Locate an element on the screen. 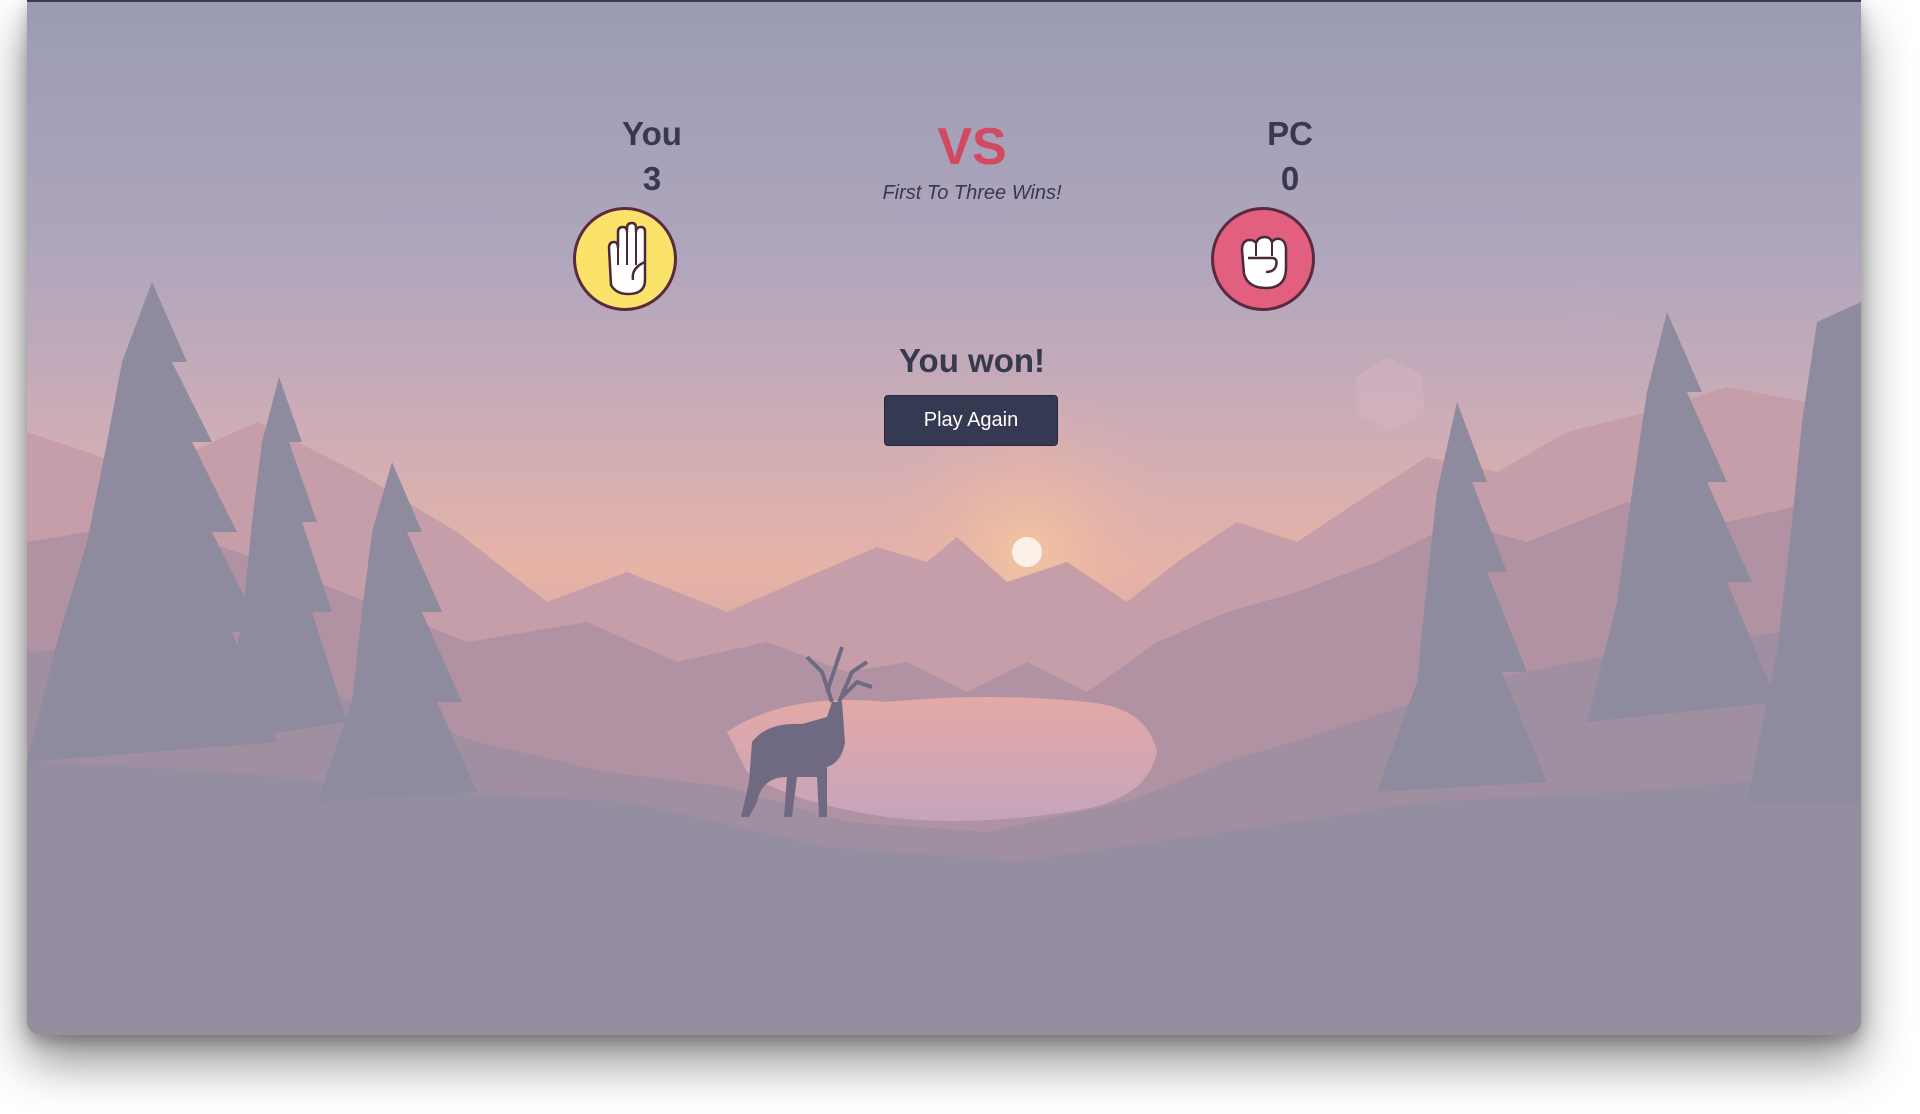  player-panel: You 3 is located at coordinates (652, 156).